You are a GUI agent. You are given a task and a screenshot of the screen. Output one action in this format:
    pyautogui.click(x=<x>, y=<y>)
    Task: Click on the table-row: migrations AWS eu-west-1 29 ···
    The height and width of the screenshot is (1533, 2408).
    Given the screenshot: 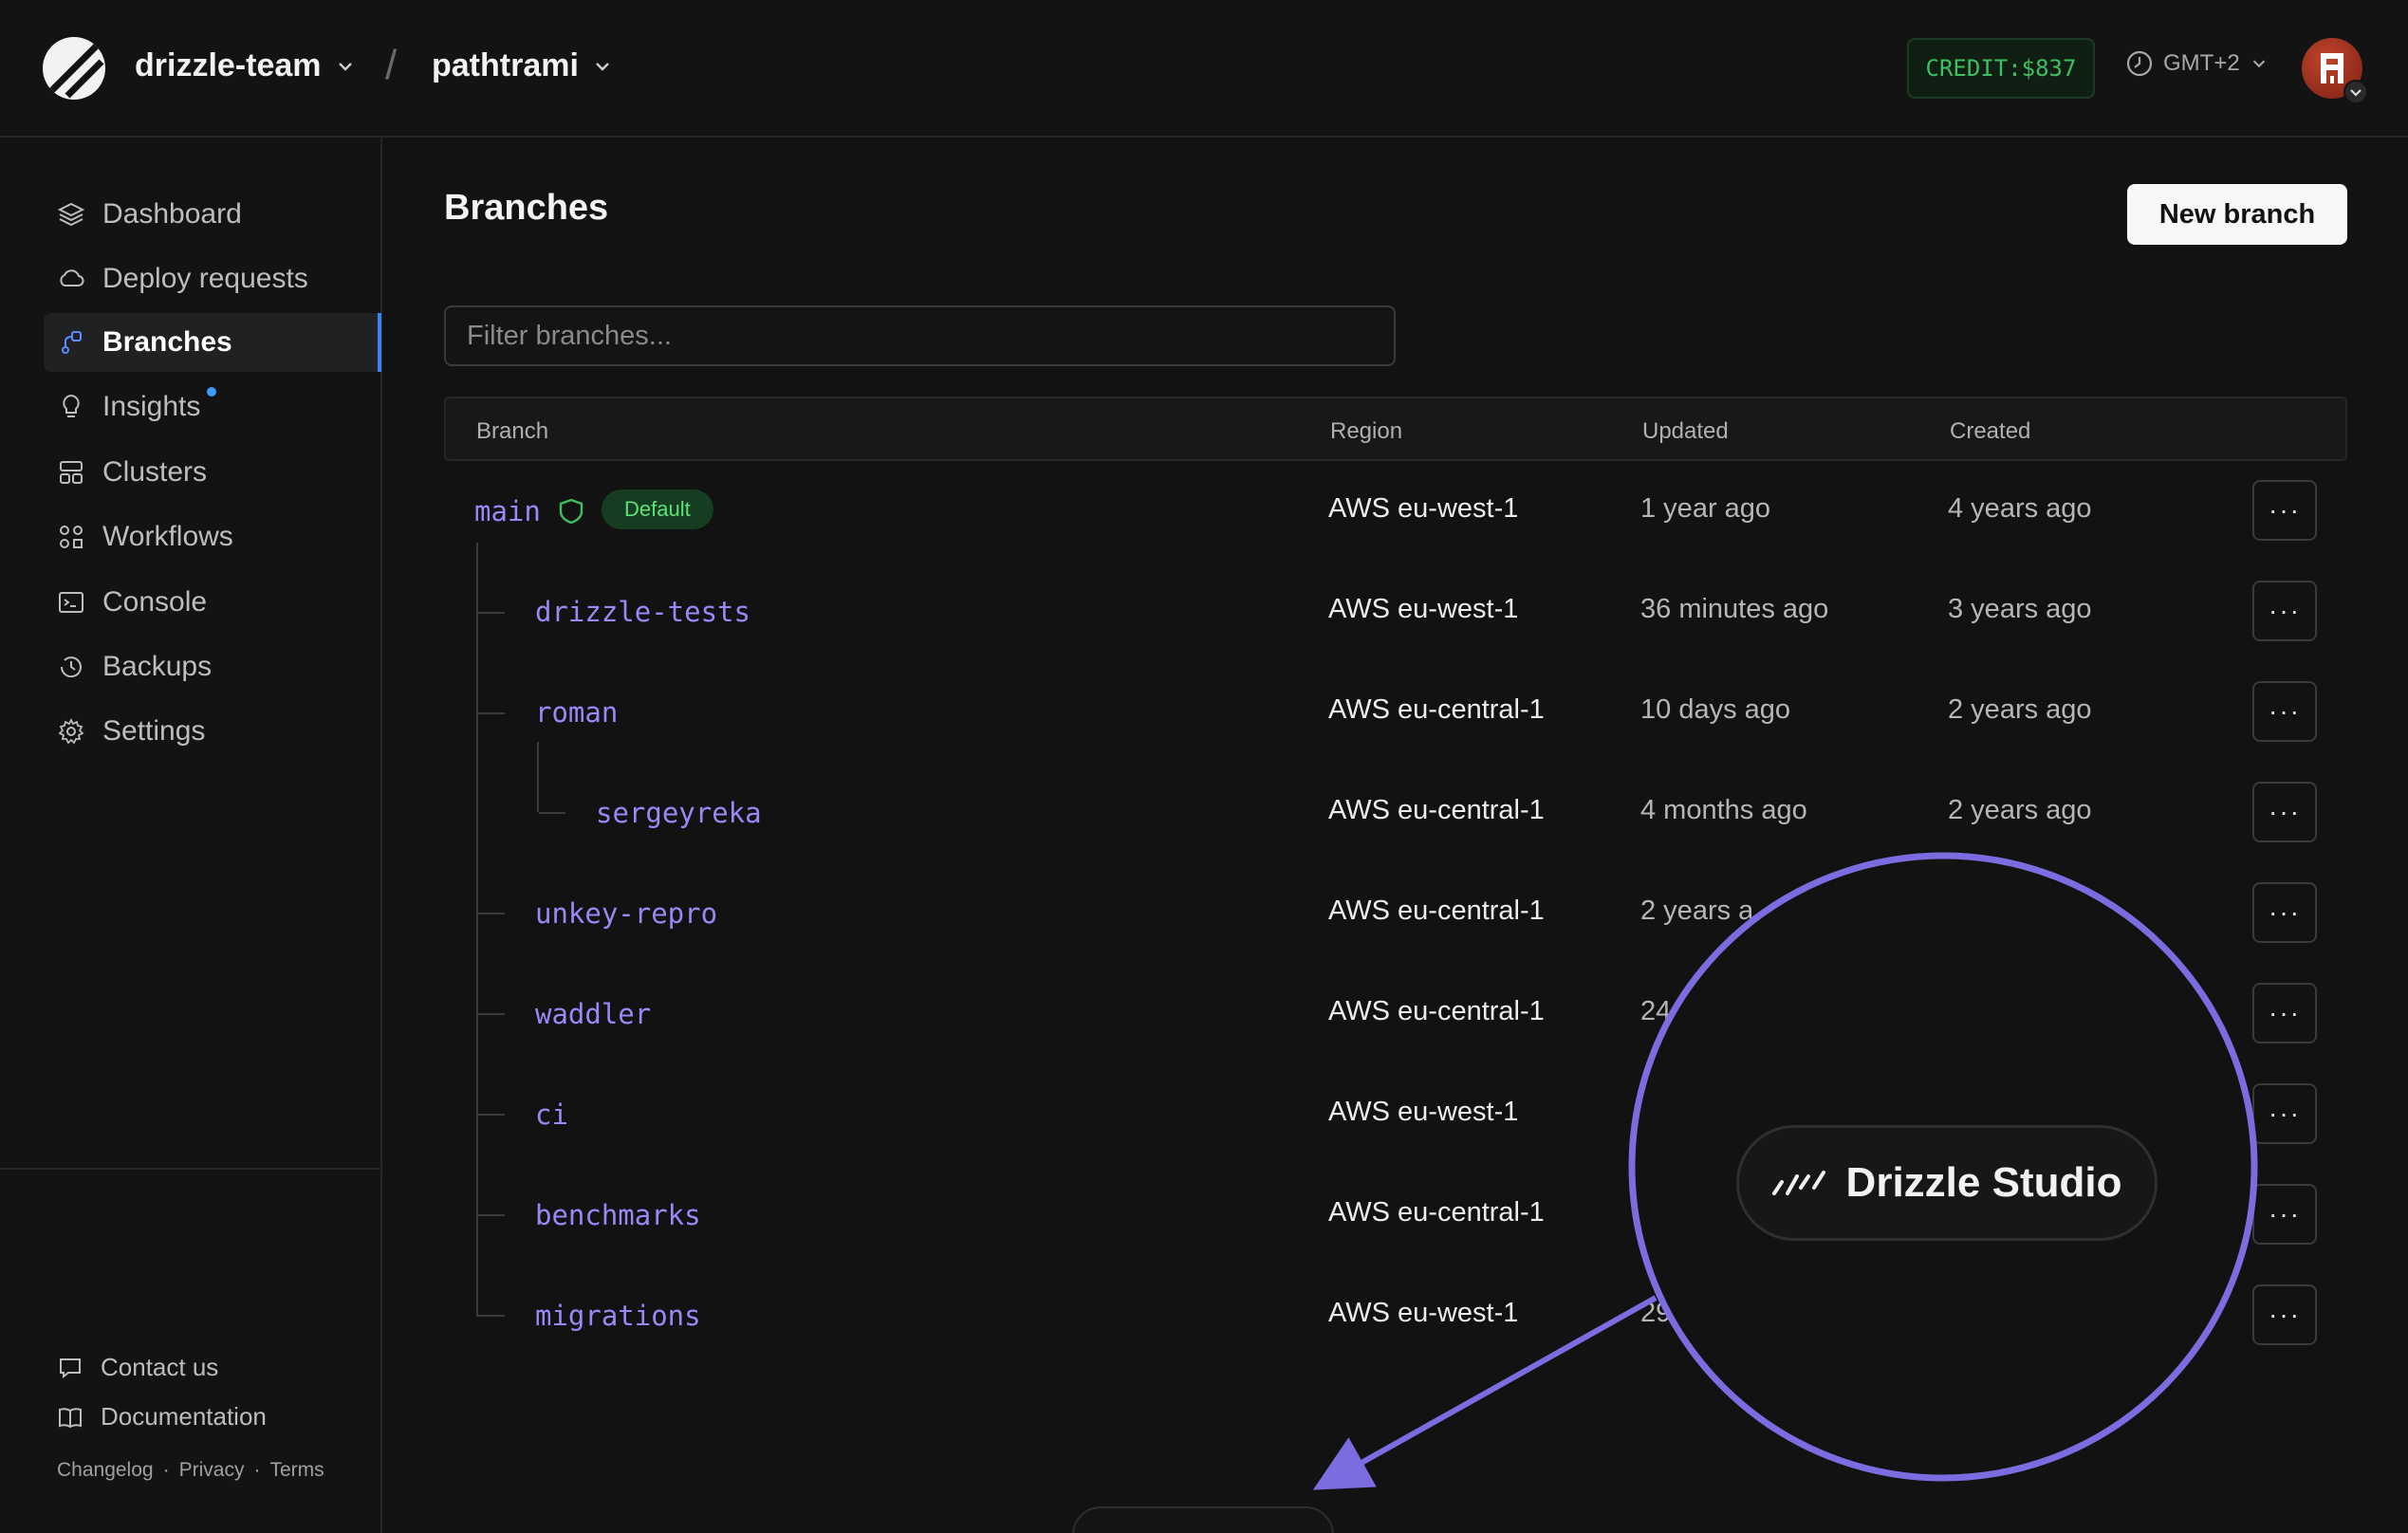 What is the action you would take?
    pyautogui.click(x=1395, y=1315)
    